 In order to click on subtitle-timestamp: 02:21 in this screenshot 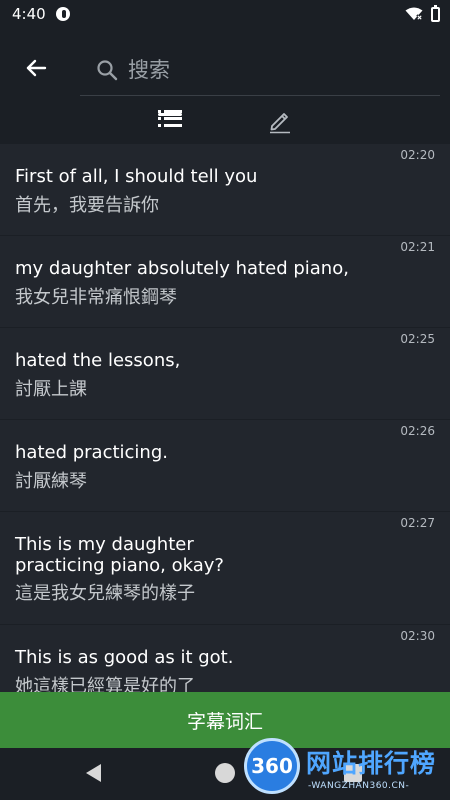, I will do `click(417, 247)`.